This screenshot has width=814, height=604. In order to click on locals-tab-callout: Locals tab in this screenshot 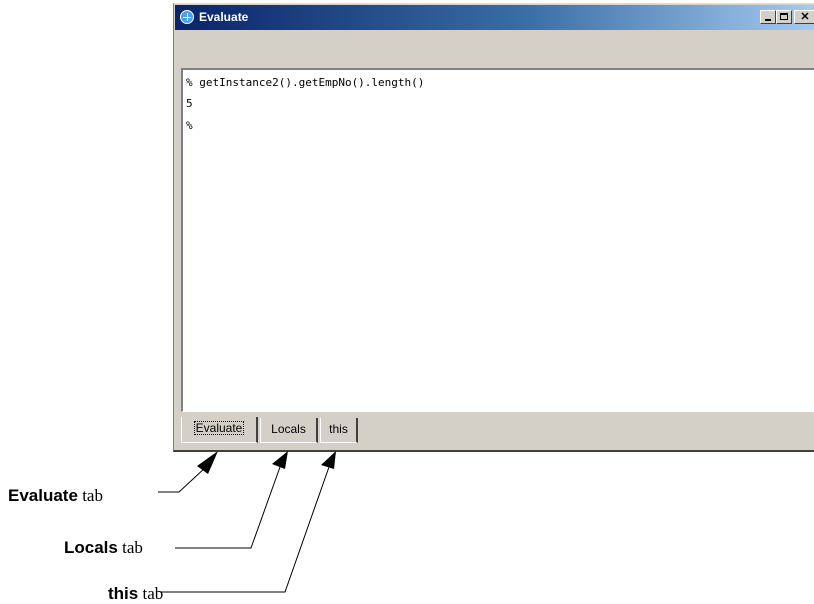, I will do `click(103, 547)`.